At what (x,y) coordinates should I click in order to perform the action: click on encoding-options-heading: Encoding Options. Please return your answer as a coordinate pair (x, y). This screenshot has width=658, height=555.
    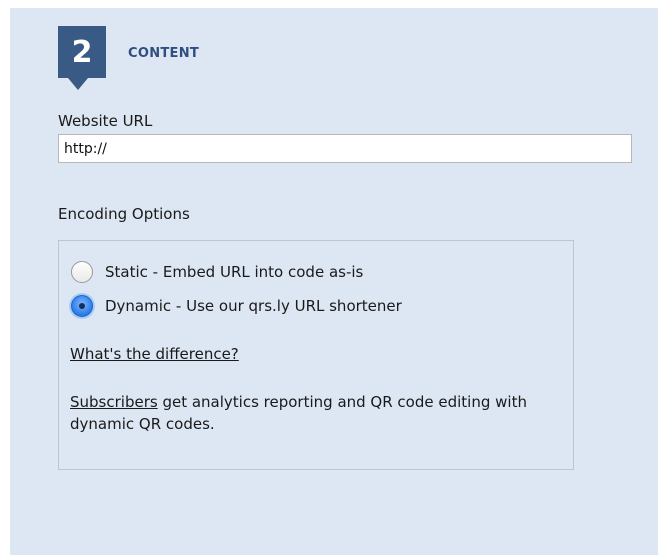
    Looking at the image, I should click on (124, 214).